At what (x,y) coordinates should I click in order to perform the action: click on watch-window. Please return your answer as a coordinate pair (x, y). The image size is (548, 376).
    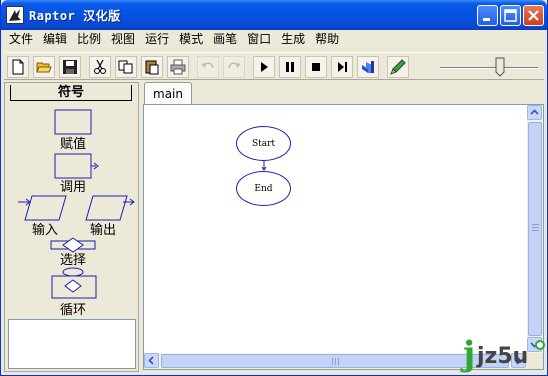
    Looking at the image, I should click on (72, 344).